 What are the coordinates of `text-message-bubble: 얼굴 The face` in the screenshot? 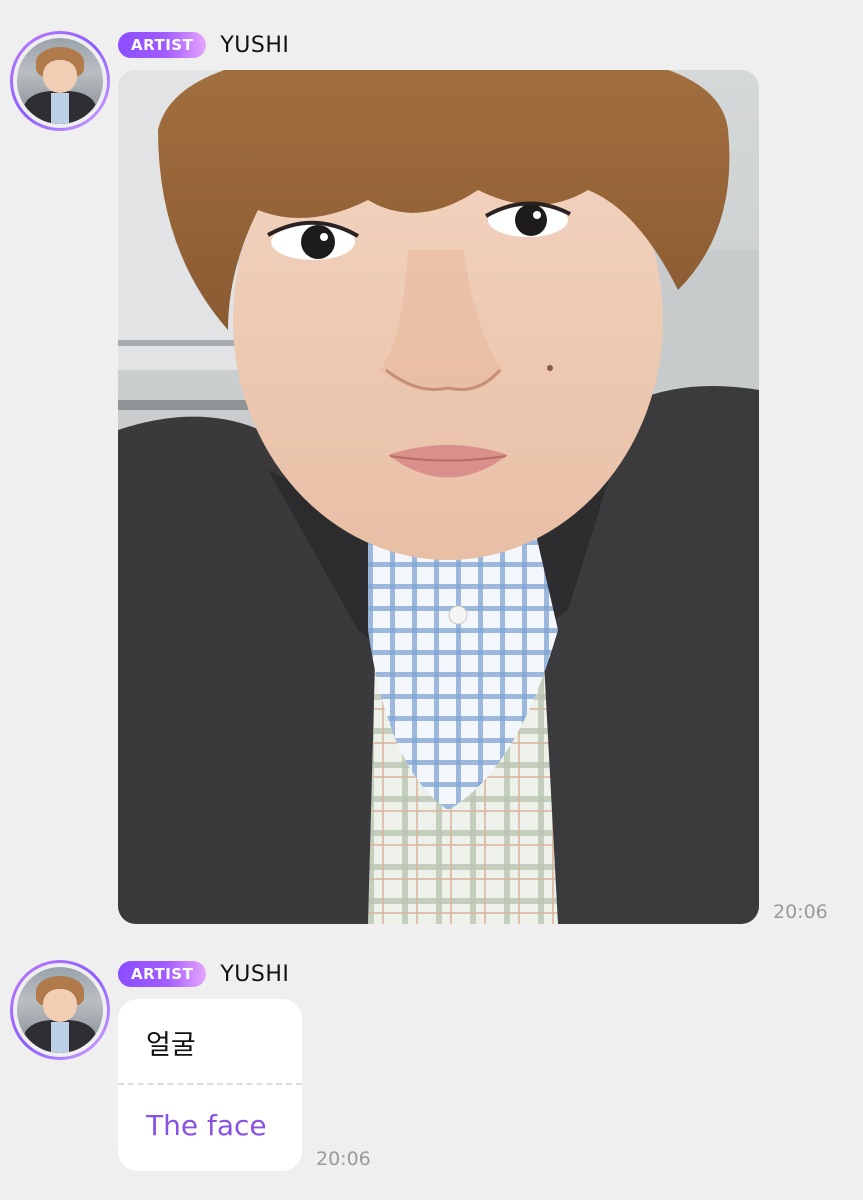 It's located at (210, 1085).